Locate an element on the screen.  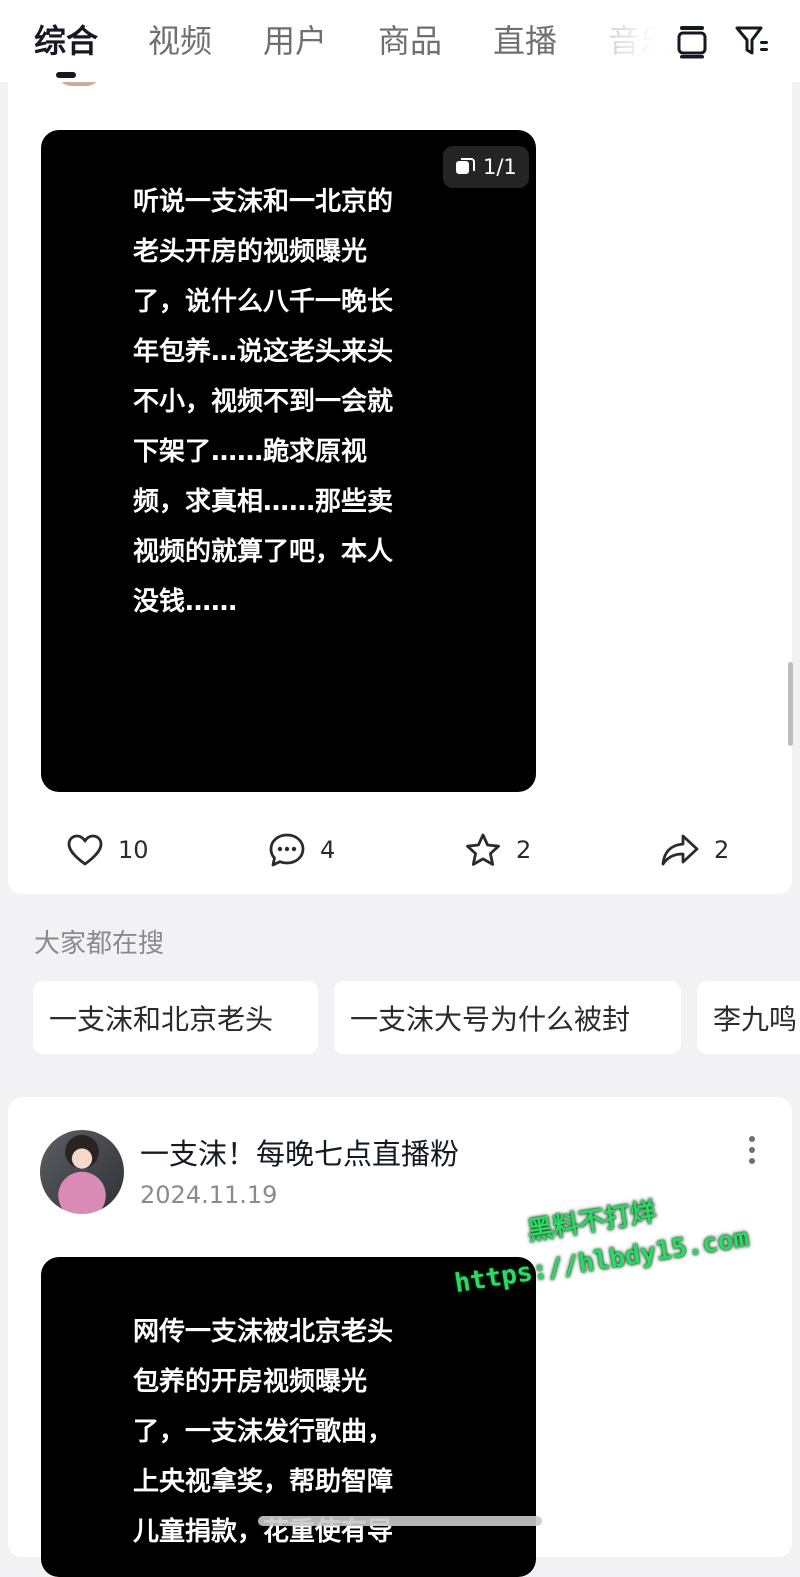
tab-comprehensive: 综合 is located at coordinates (66, 41).